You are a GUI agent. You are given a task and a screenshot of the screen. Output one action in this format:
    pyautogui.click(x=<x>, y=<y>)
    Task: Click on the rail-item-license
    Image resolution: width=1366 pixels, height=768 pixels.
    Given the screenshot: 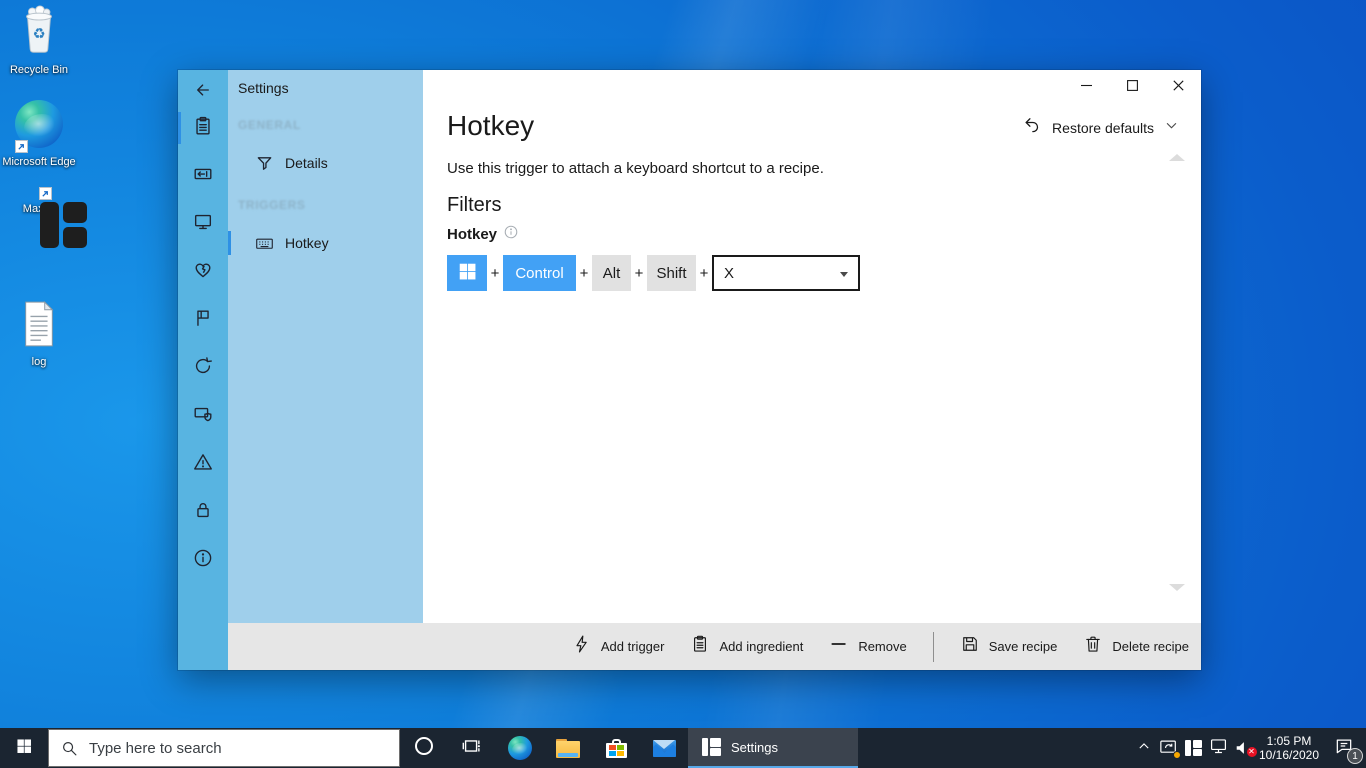 What is the action you would take?
    pyautogui.click(x=203, y=512)
    